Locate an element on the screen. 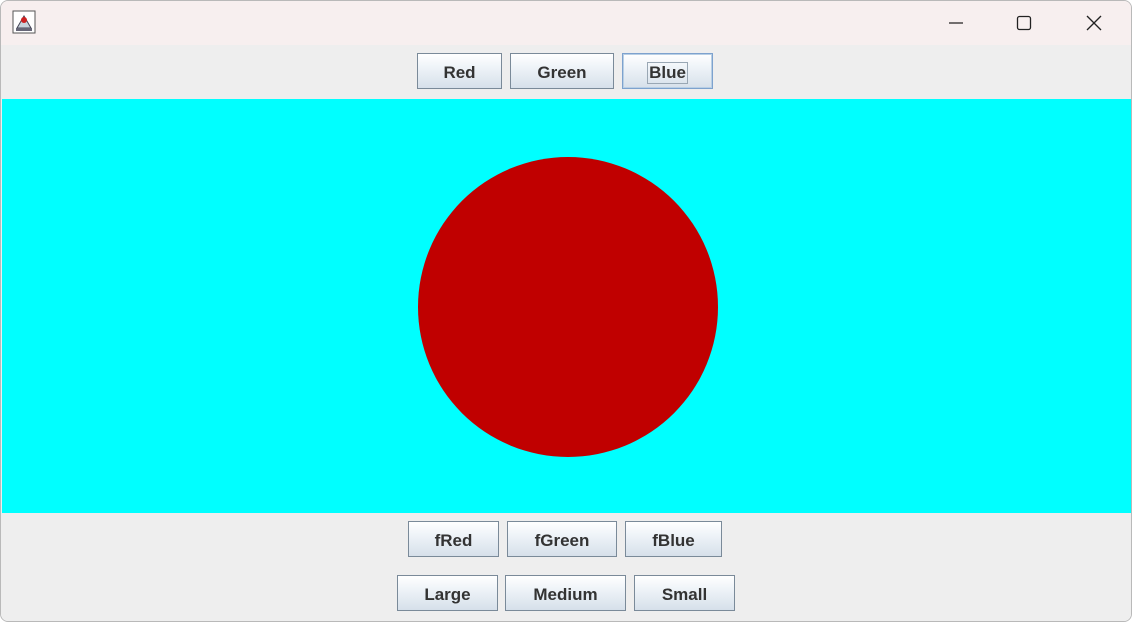  close-button is located at coordinates (1094, 23).